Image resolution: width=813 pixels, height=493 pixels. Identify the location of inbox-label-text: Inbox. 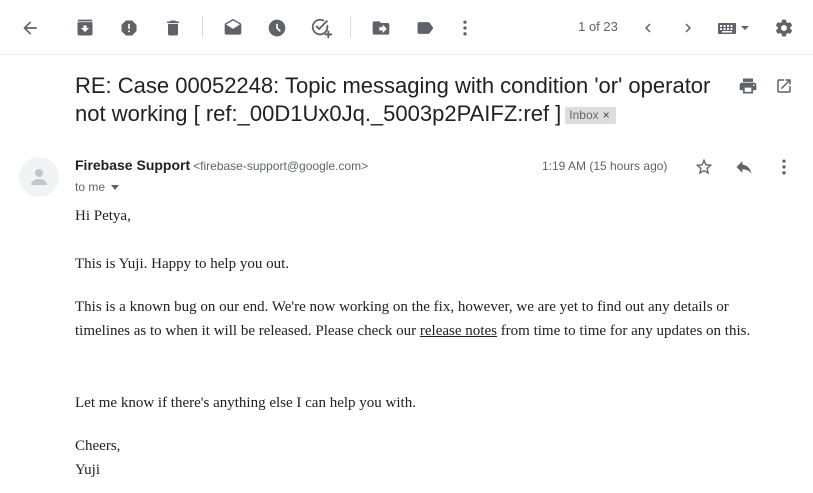
(584, 115).